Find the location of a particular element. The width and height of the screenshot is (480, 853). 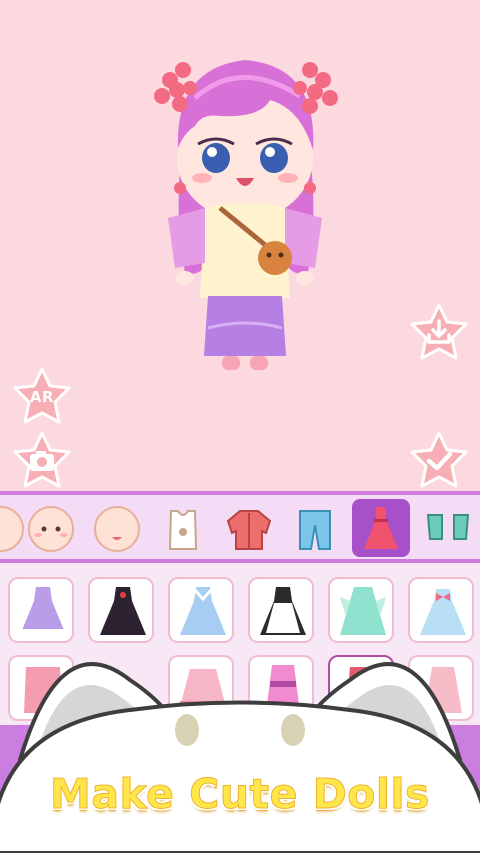

confirm-button is located at coordinates (439, 461).